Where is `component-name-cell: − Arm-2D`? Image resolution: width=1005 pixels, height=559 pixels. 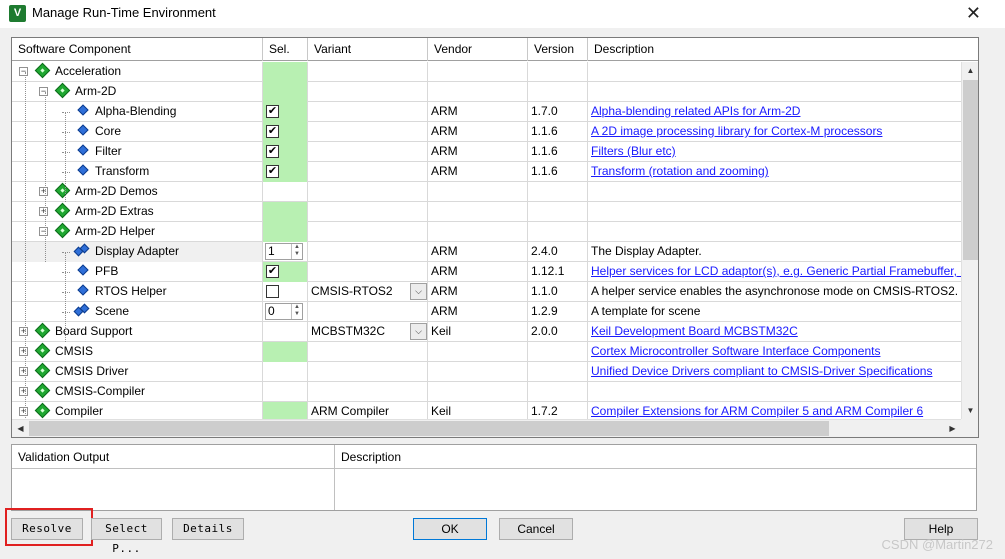 component-name-cell: − Arm-2D is located at coordinates (137, 92).